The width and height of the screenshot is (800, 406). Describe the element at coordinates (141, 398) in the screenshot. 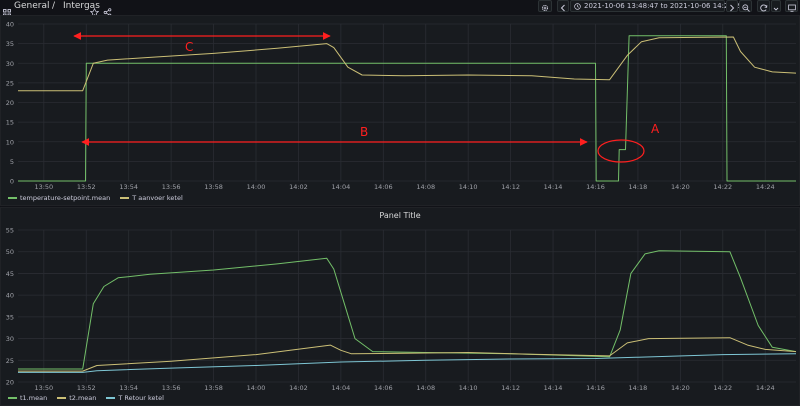

I see `legend-label: T Retour ketel` at that location.